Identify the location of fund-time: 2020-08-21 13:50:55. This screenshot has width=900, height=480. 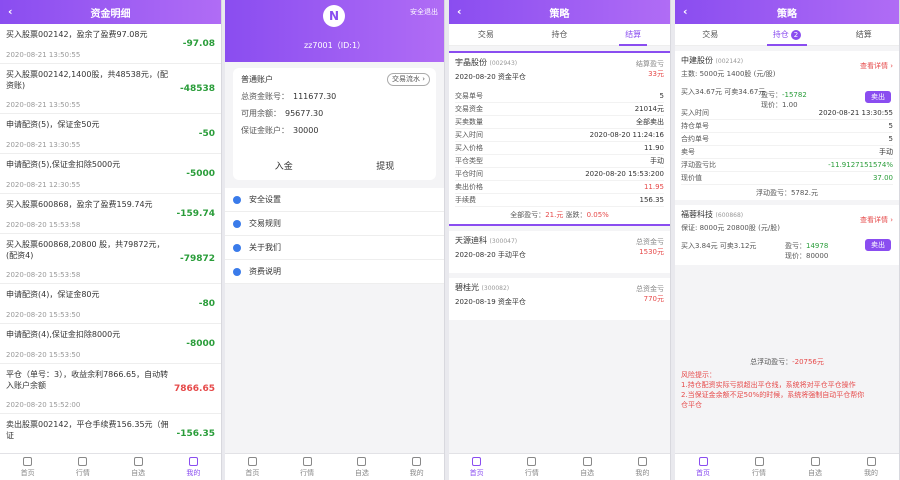
(43, 55).